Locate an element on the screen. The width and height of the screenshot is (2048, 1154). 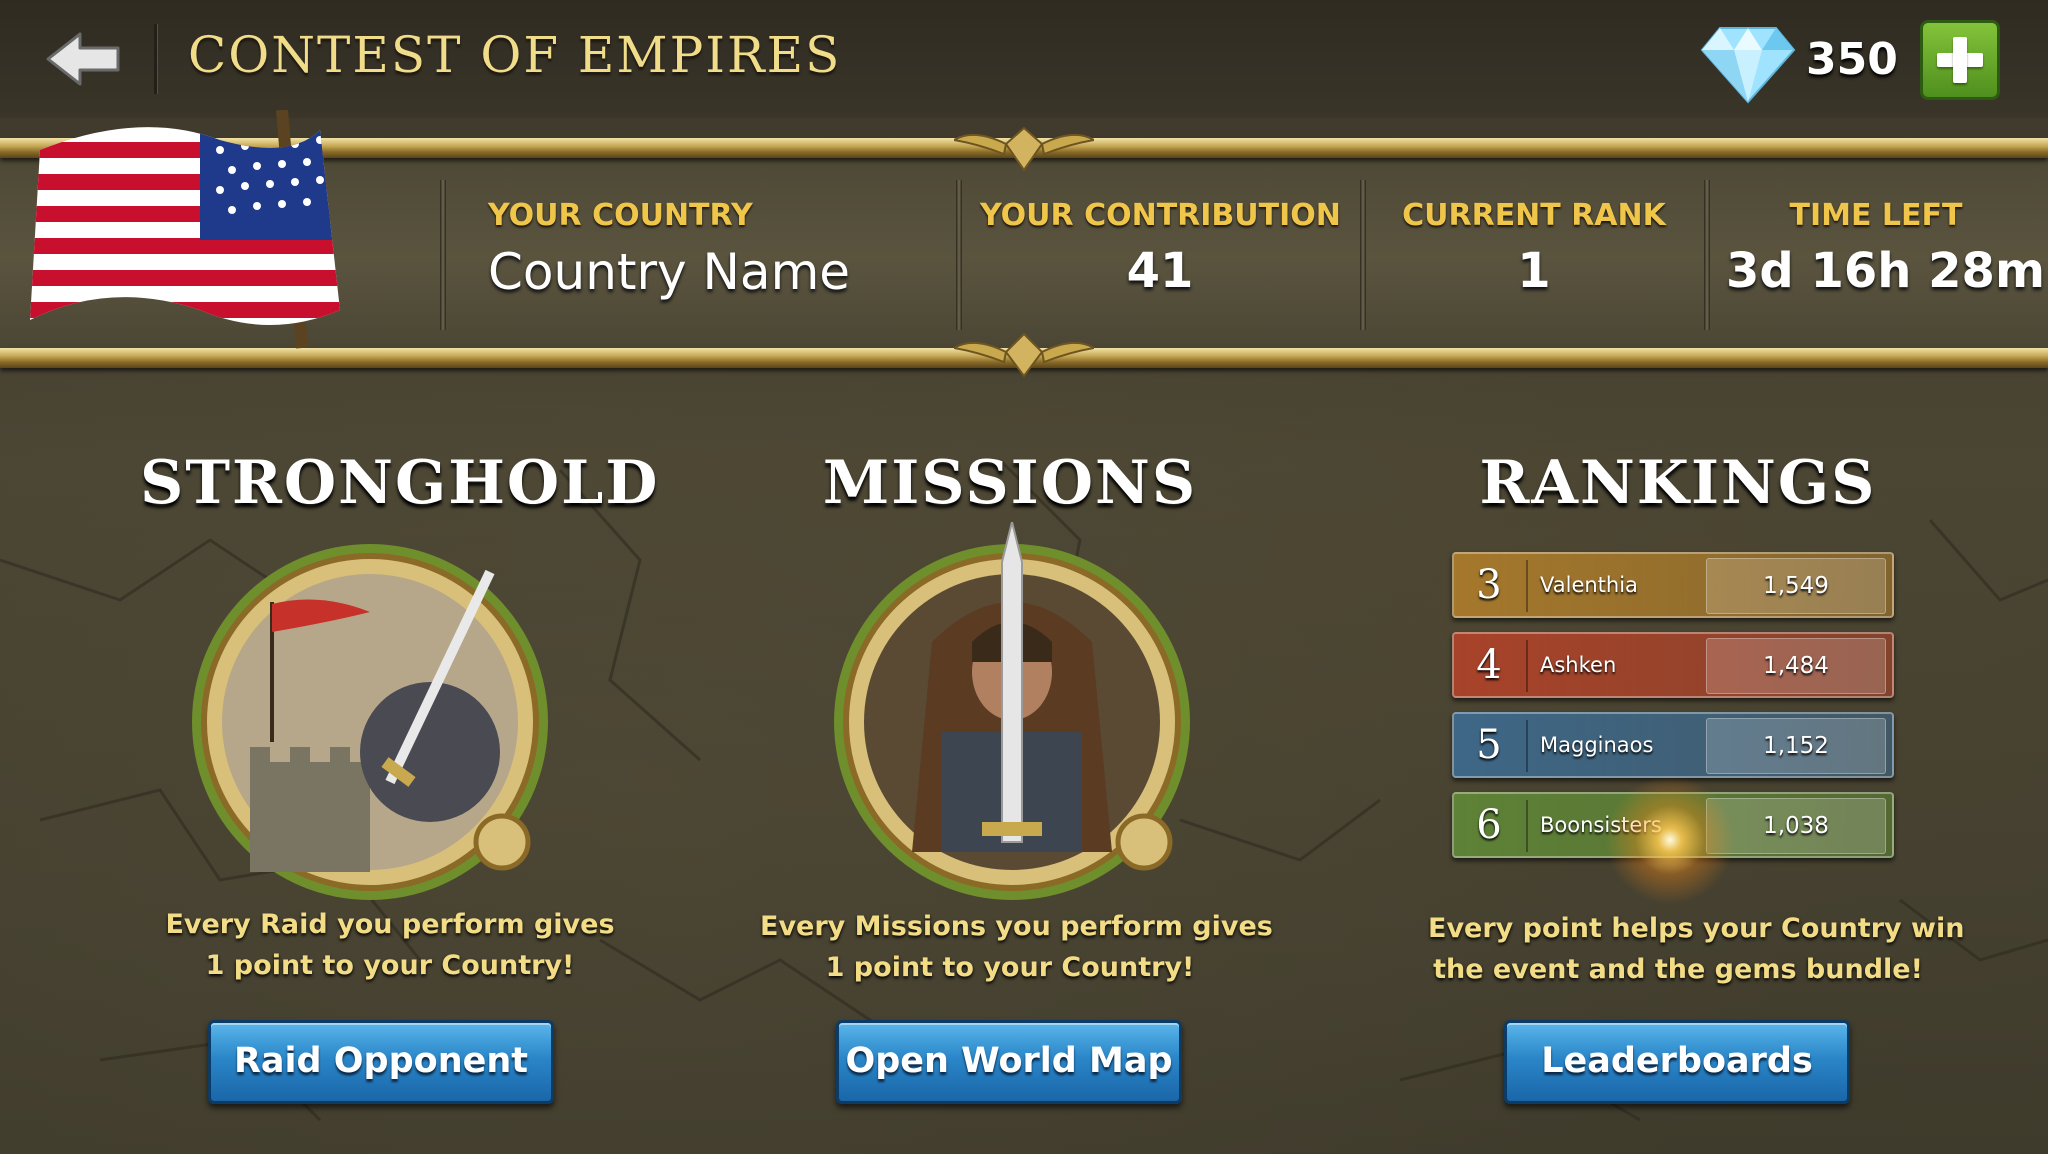
your-contribution: YOUR CONTRIBUTION 41 is located at coordinates (1160, 248).